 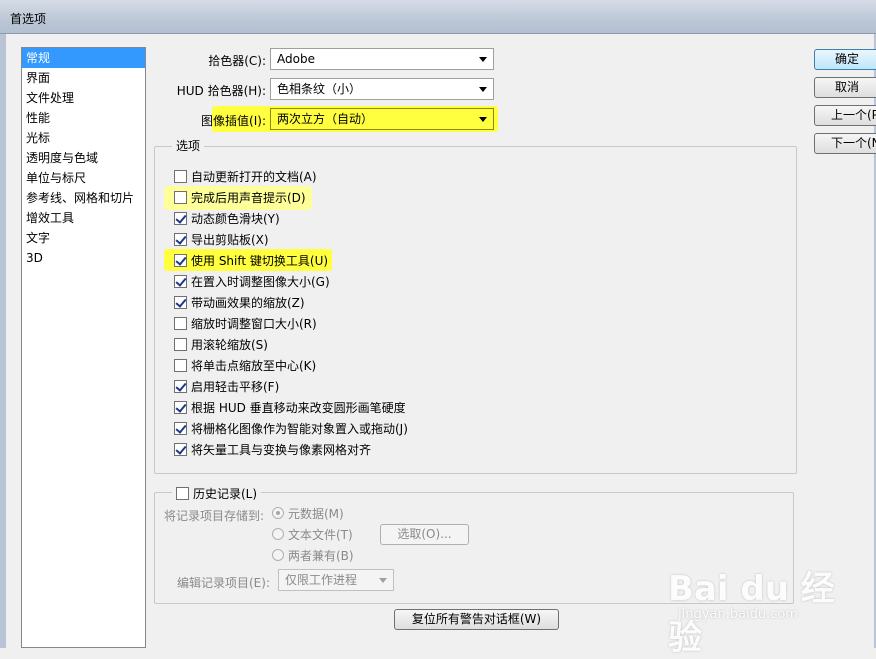 I want to click on hud-picker-label: HUD 拾色器(H):, so click(x=221, y=91).